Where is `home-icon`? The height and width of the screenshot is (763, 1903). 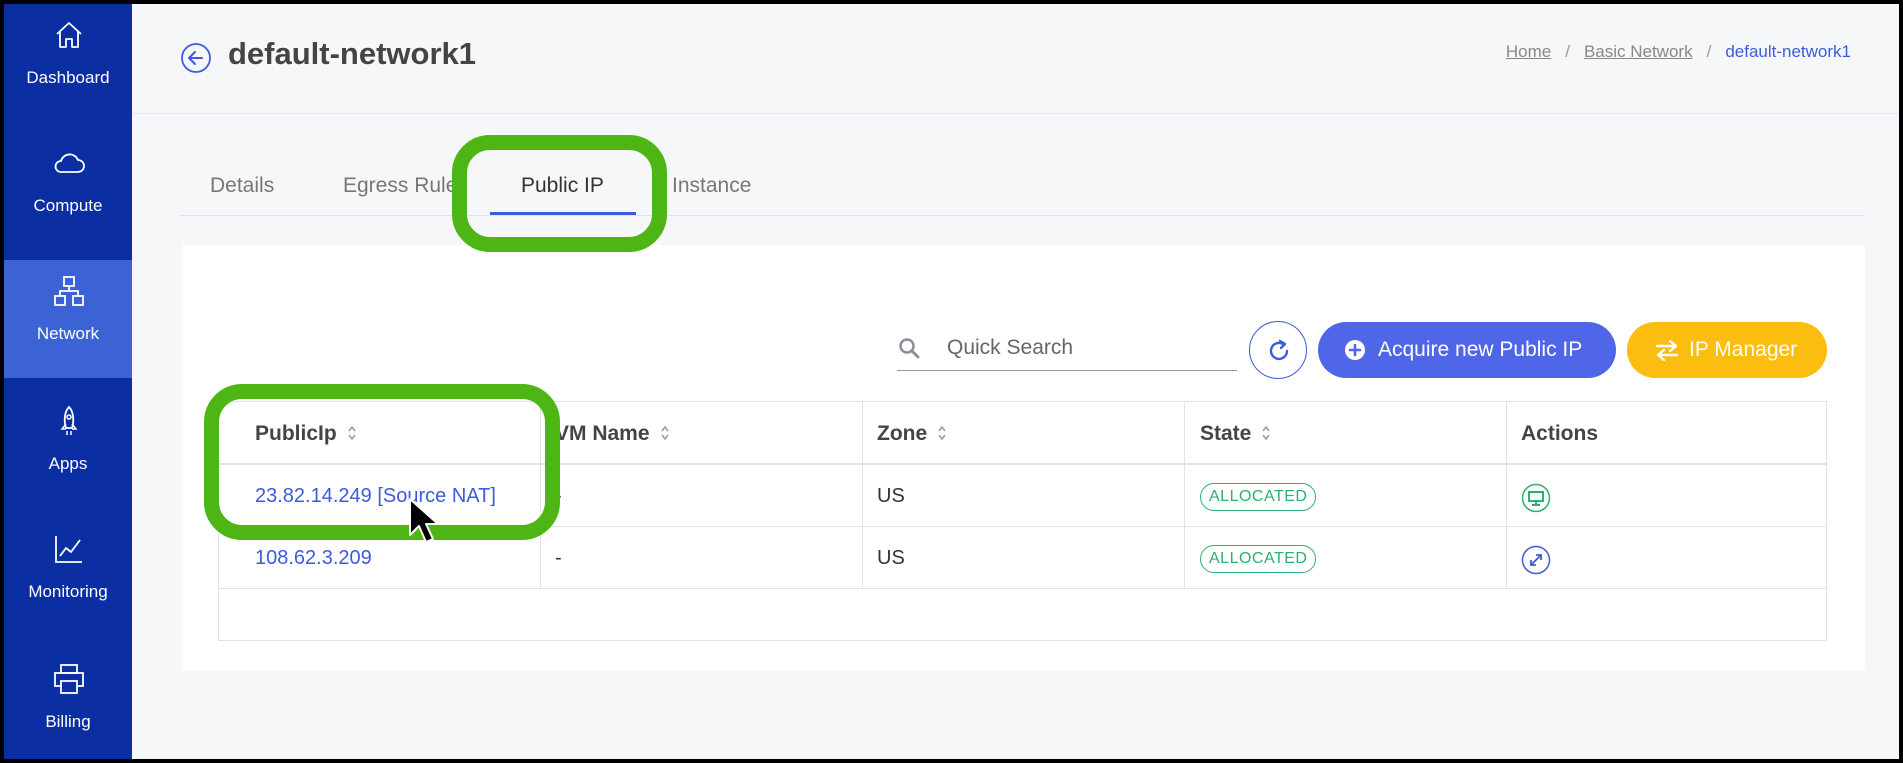
home-icon is located at coordinates (69, 35).